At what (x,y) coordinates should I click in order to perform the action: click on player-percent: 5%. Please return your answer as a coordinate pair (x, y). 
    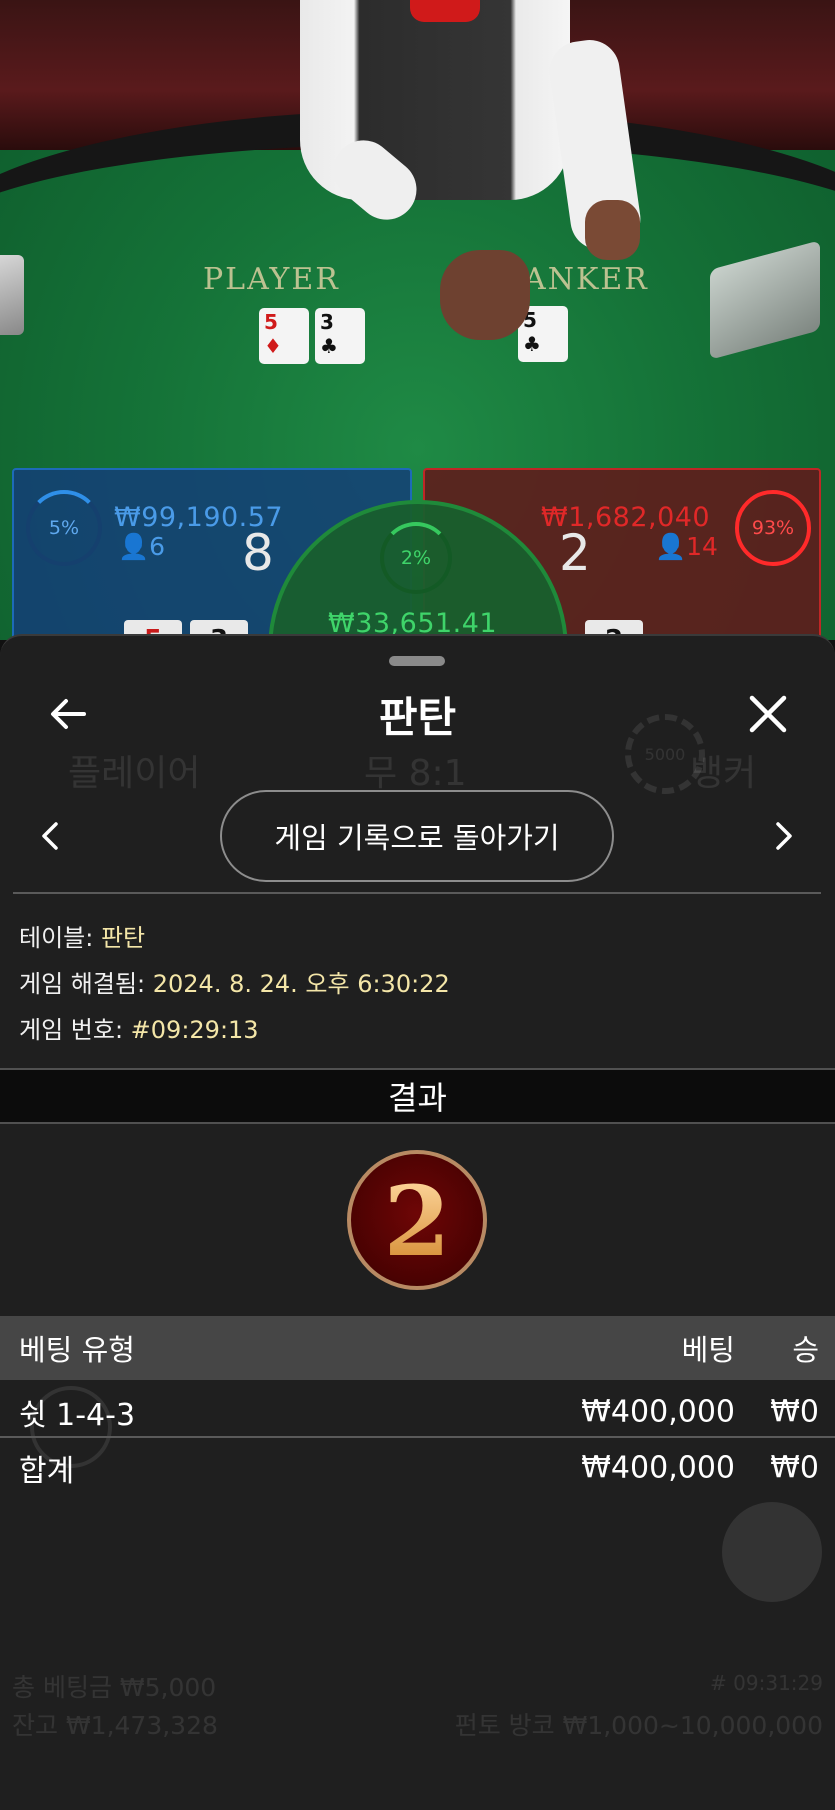
    Looking at the image, I should click on (64, 528).